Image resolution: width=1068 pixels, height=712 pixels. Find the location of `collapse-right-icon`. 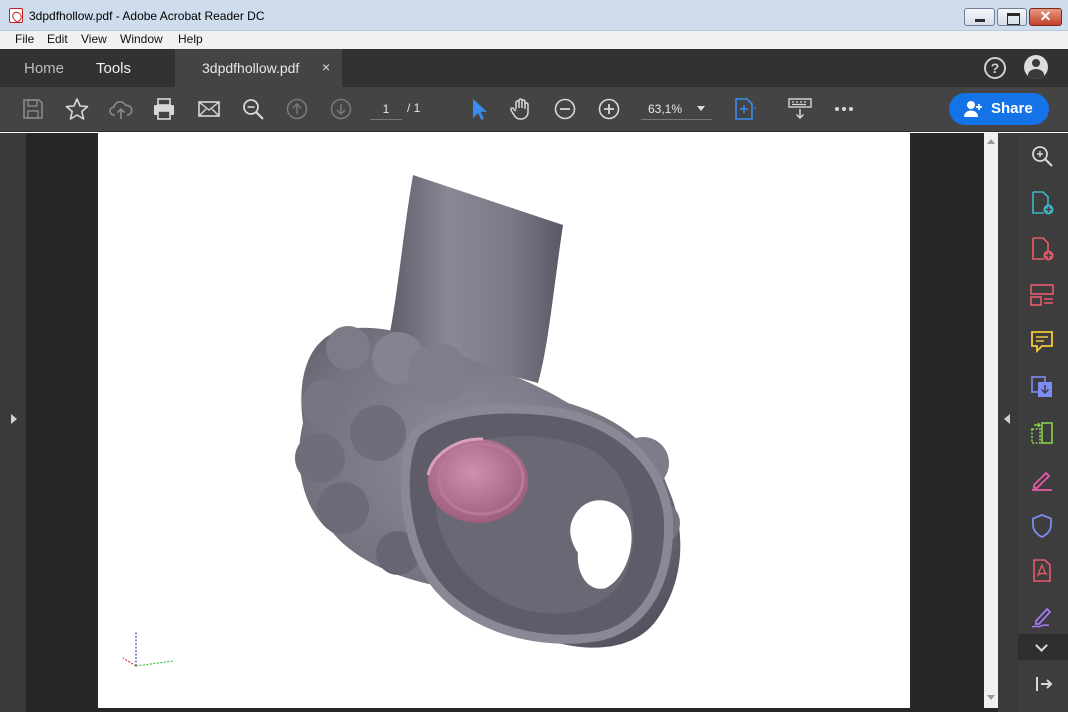

collapse-right-icon is located at coordinates (1007, 419).